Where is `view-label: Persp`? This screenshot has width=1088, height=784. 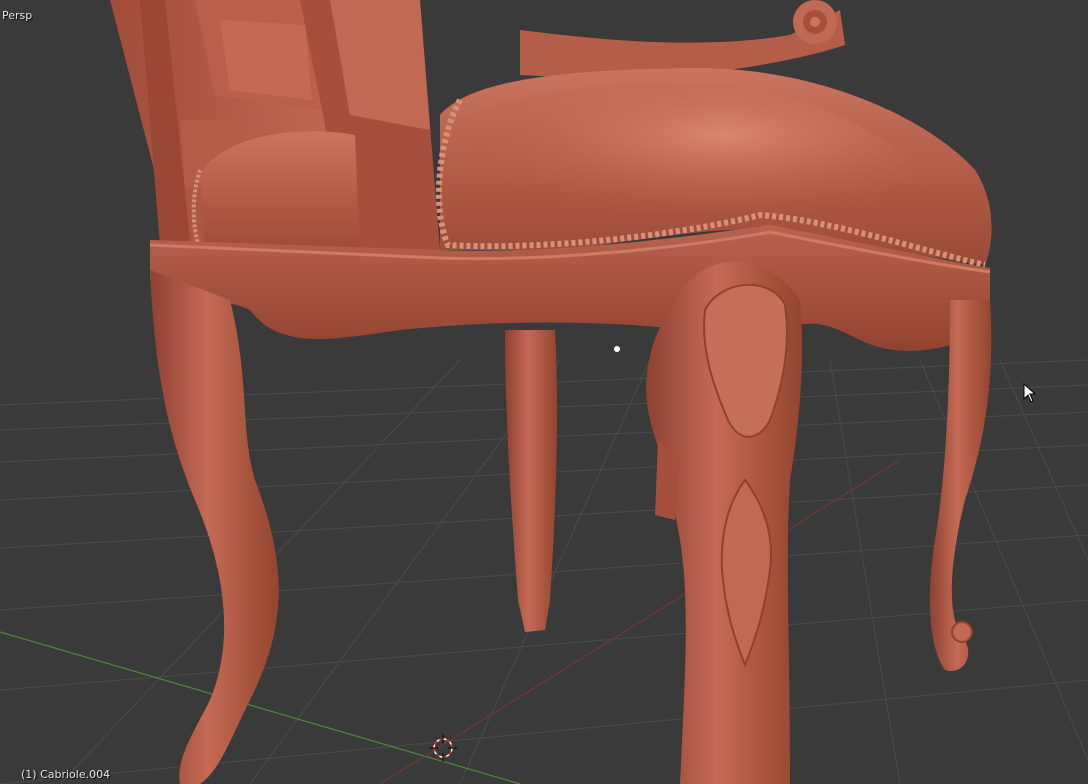
view-label: Persp is located at coordinates (17, 15).